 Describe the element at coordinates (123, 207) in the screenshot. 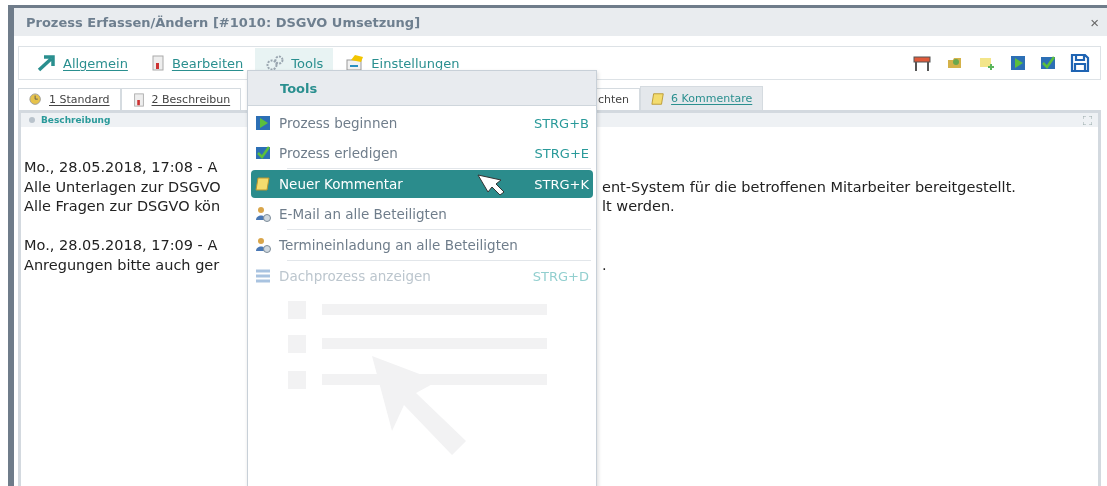

I see `comment-text: Alle Fragen zur DSGVO kön` at that location.